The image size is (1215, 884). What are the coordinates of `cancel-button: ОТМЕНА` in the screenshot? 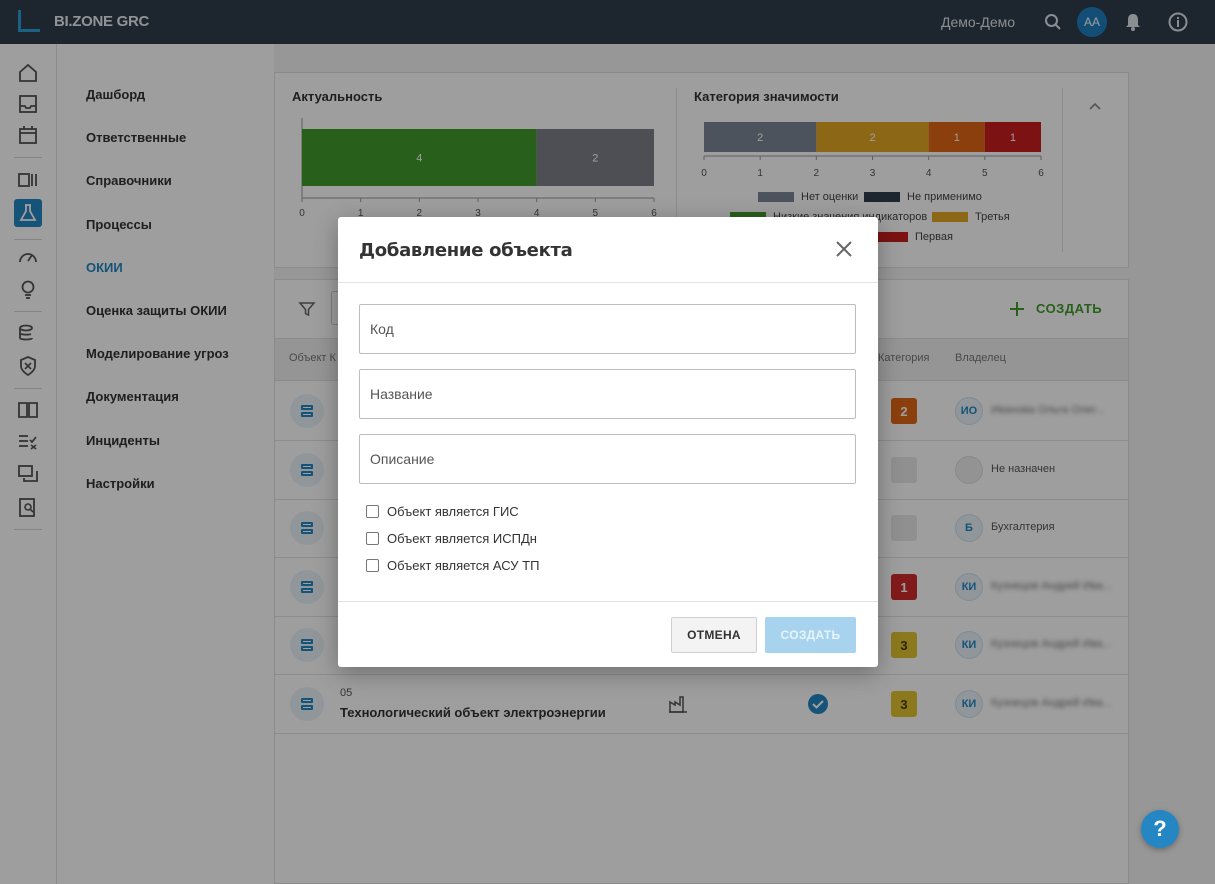 It's located at (714, 635).